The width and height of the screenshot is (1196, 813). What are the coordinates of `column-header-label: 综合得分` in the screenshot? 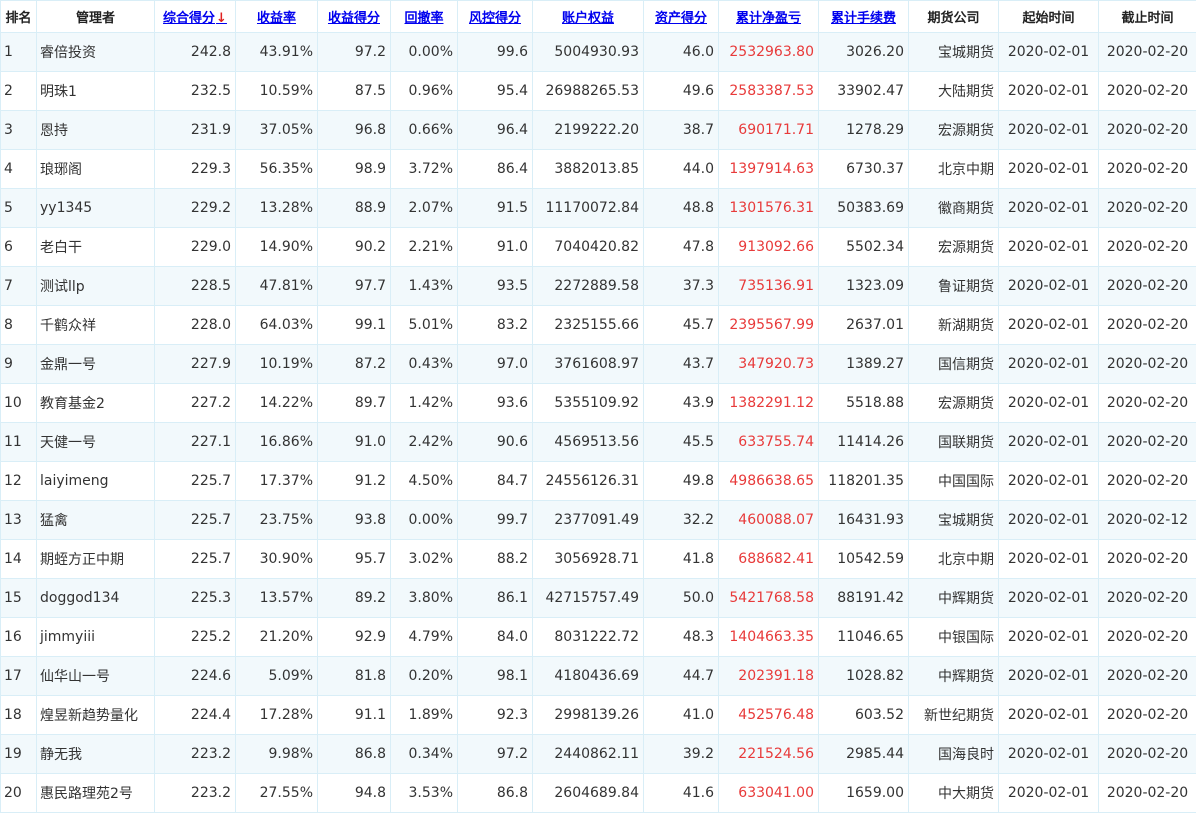 It's located at (189, 18).